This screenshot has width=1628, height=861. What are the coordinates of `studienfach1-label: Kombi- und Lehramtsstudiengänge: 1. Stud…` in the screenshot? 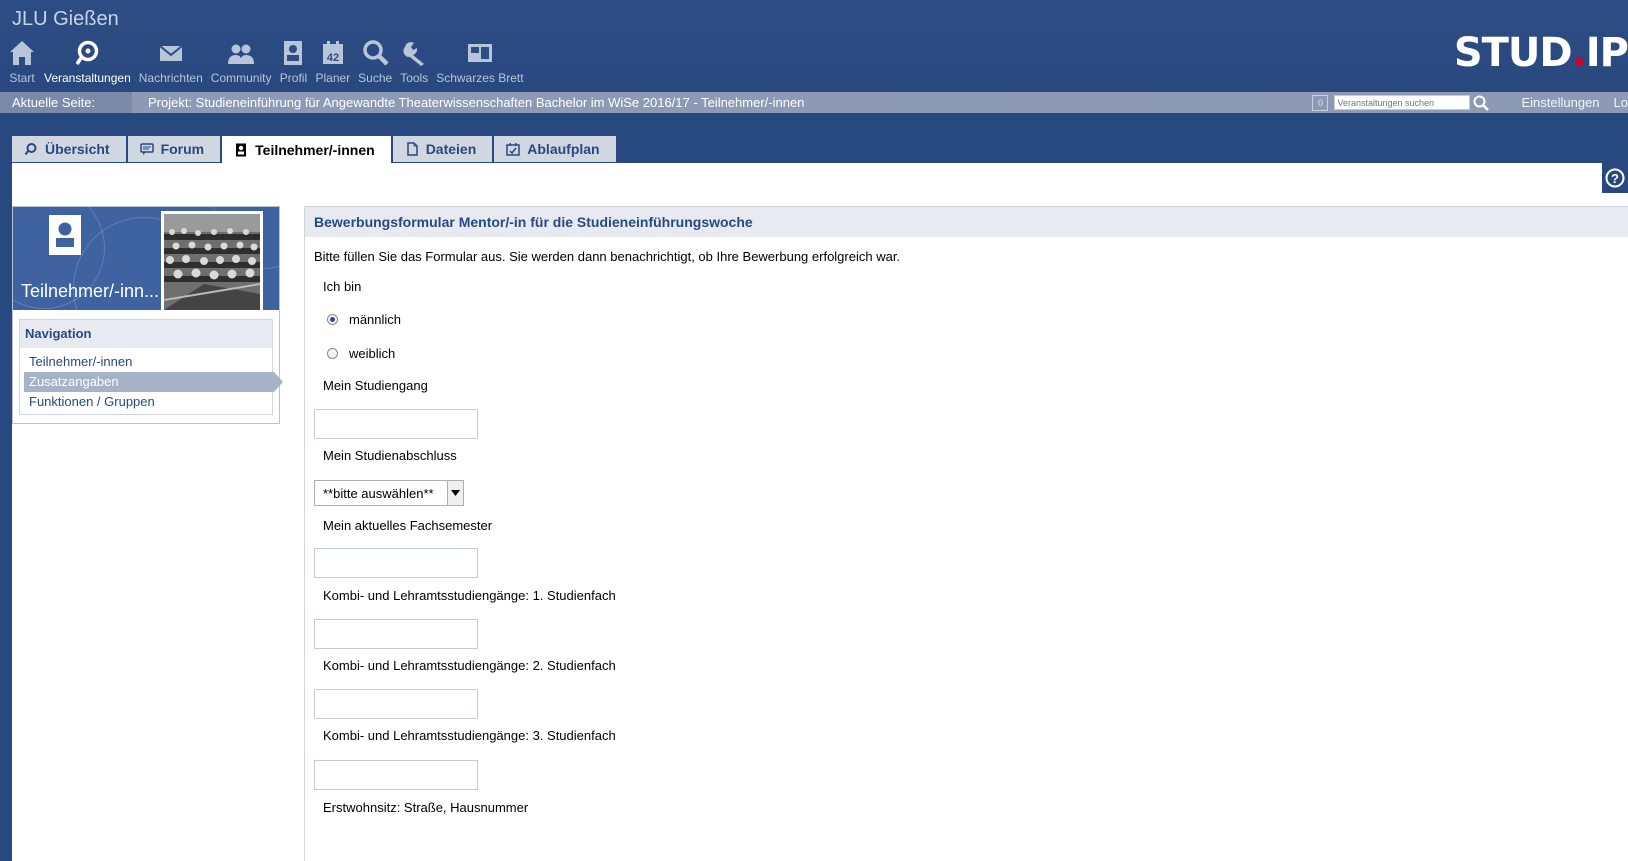 It's located at (469, 595).